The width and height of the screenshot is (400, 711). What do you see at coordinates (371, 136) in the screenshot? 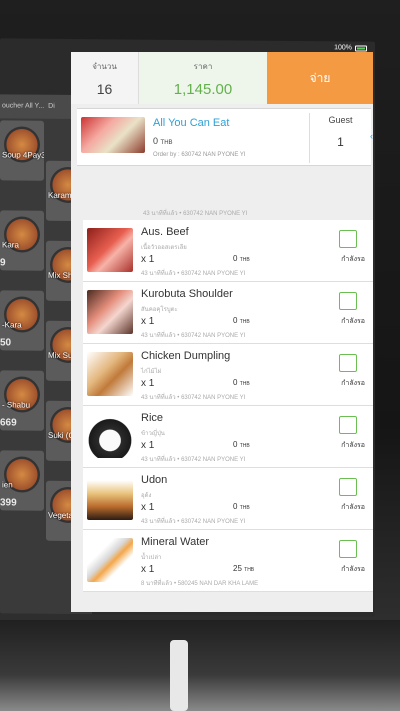
I see `chevron-left-icon: ‹` at bounding box center [371, 136].